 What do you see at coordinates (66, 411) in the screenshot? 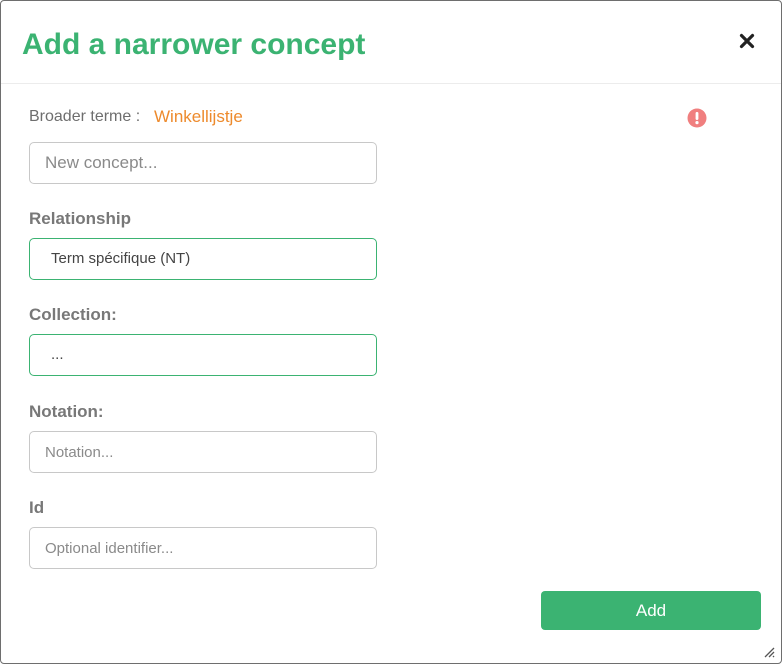
I see `notation-label: Notation:` at bounding box center [66, 411].